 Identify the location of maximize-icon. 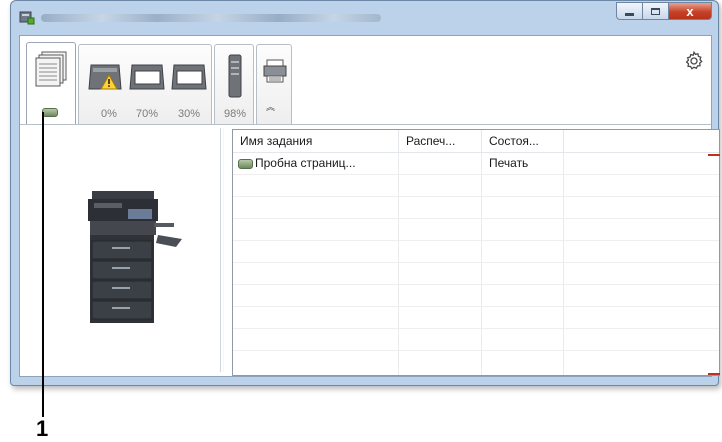
(655, 11).